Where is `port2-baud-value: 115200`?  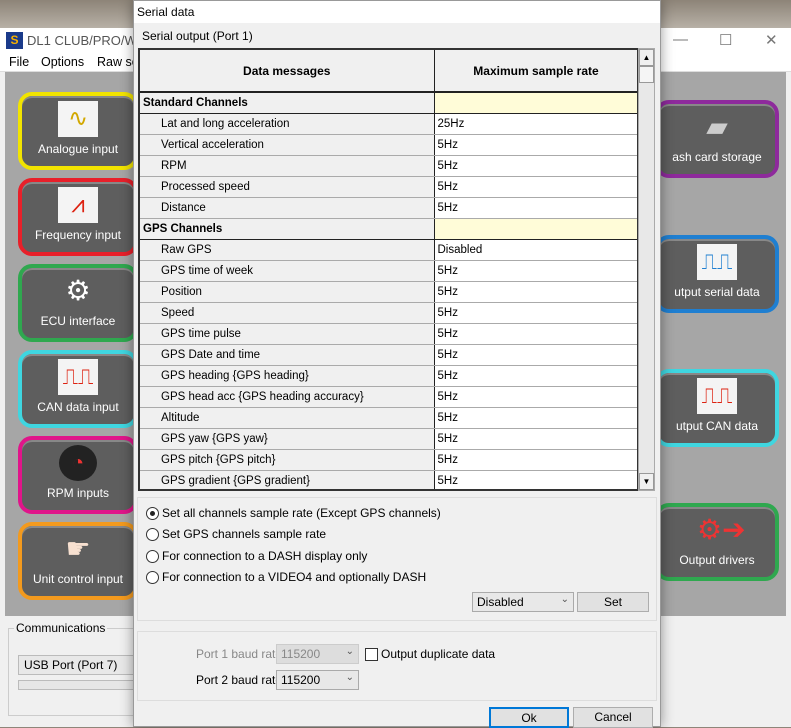
port2-baud-value: 115200 is located at coordinates (301, 680).